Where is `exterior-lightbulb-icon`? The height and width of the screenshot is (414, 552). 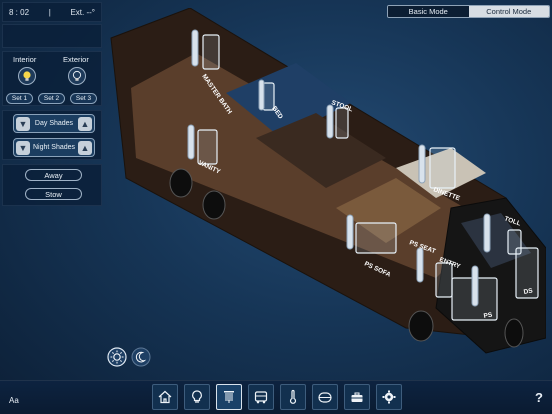 exterior-lightbulb-icon is located at coordinates (77, 75).